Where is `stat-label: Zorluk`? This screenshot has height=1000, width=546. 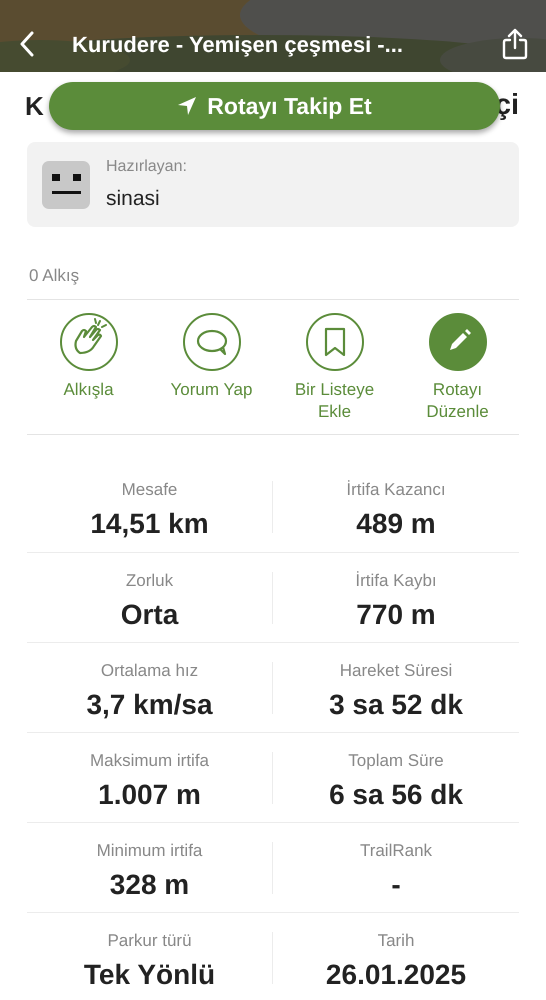
stat-label: Zorluk is located at coordinates (150, 580).